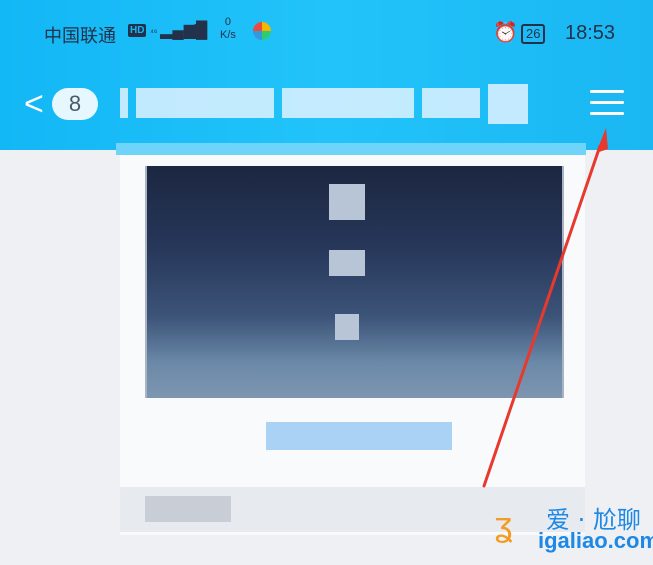 The height and width of the screenshot is (565, 653). What do you see at coordinates (503, 525) in the screenshot?
I see `runner-logo-icon: ʓ` at bounding box center [503, 525].